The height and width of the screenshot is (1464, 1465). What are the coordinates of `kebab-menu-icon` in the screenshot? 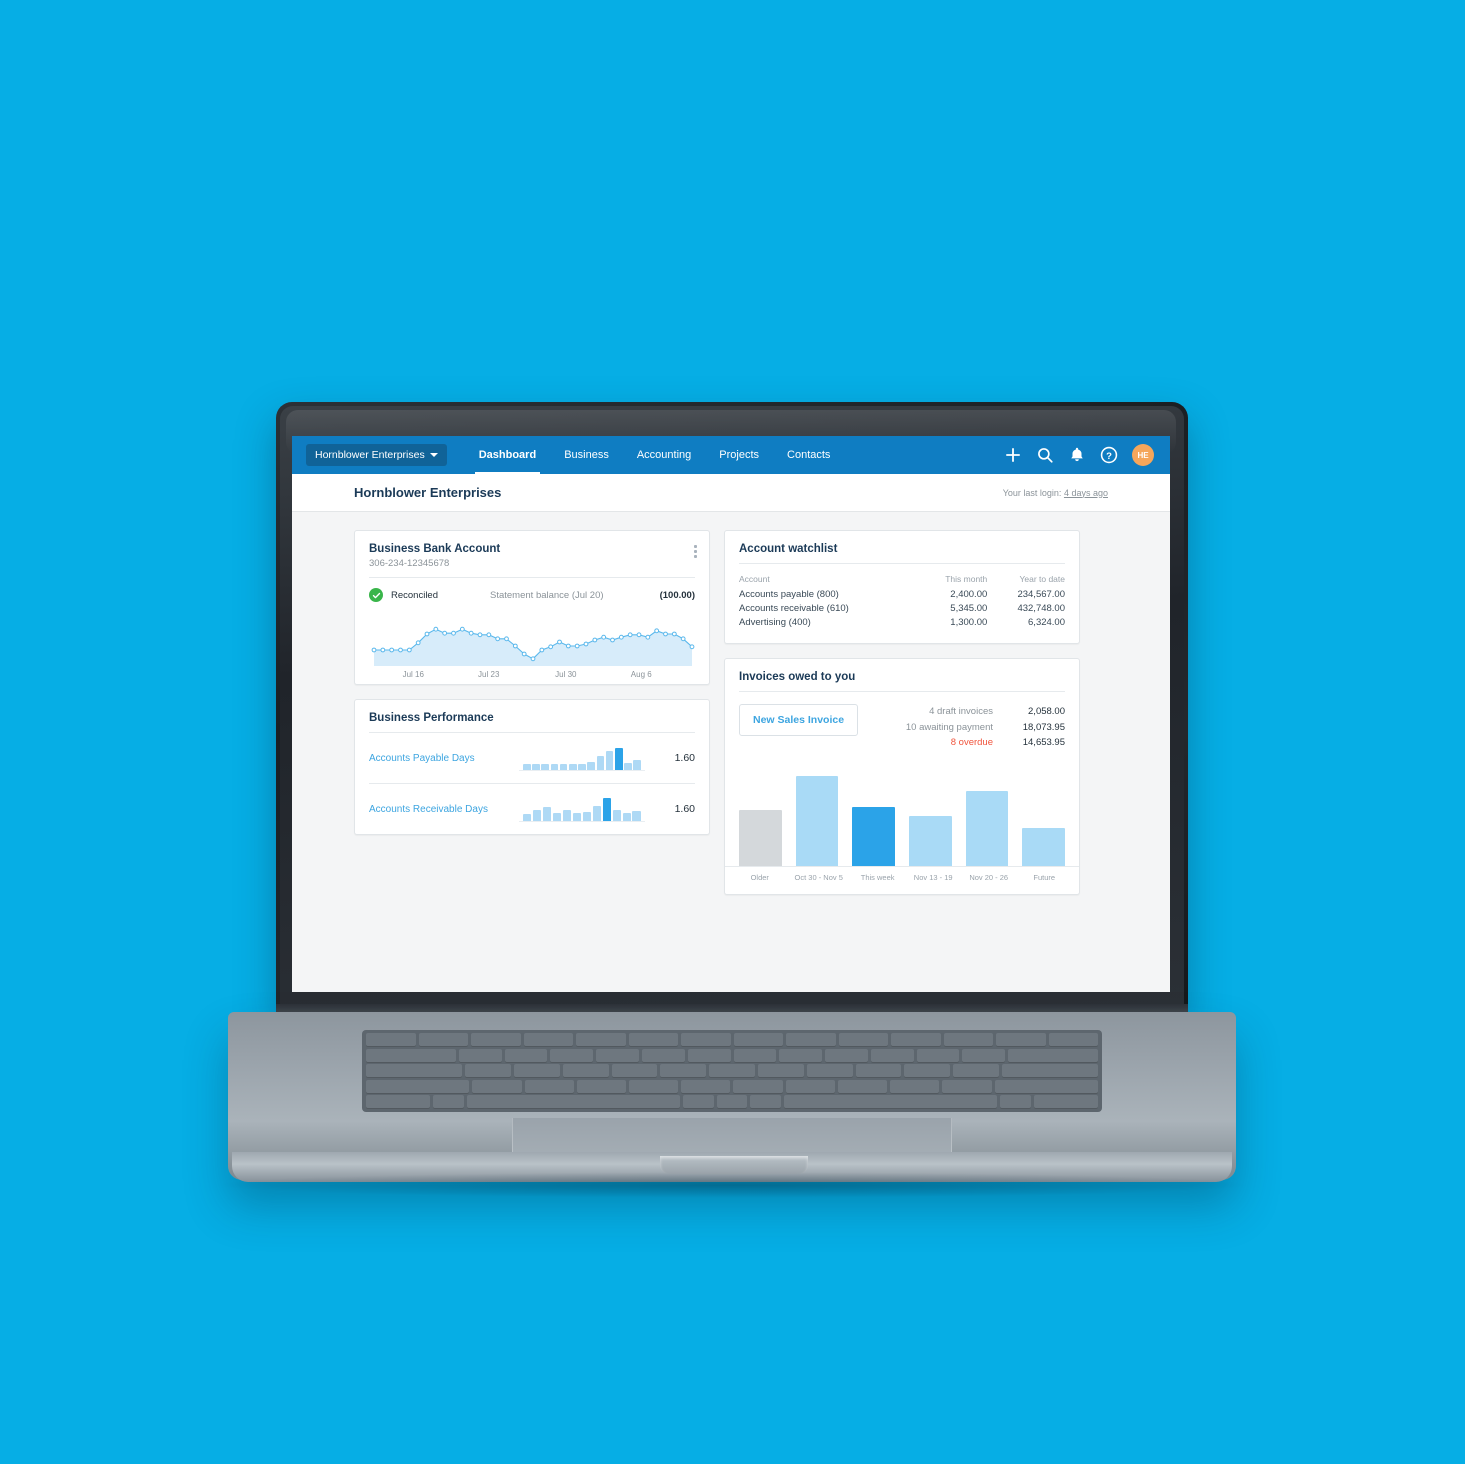 It's located at (695, 551).